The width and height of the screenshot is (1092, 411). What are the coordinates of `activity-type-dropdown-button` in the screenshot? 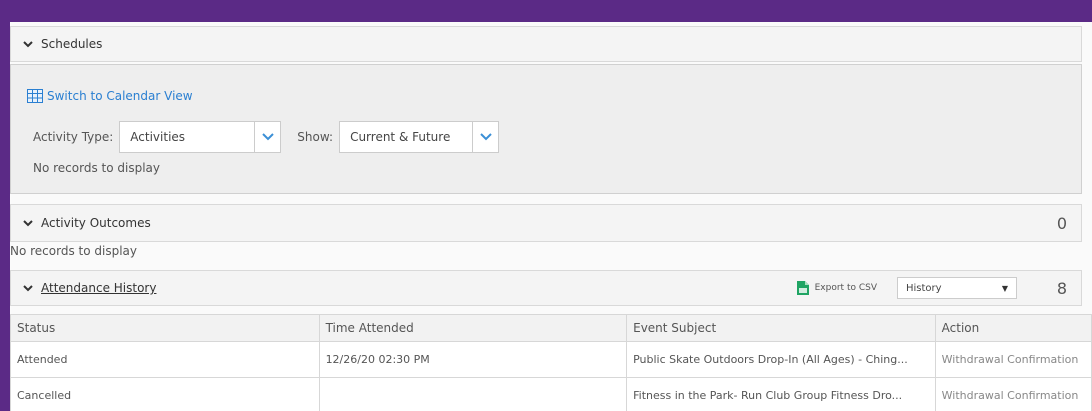 It's located at (267, 137).